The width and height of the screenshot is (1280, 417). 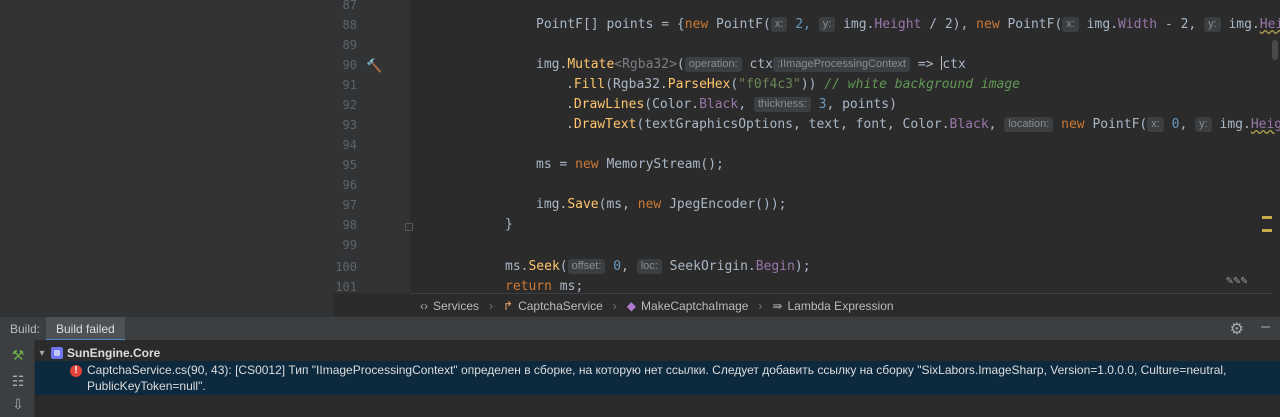 I want to click on breadcrumb-label: CaptchaService, so click(x=560, y=305).